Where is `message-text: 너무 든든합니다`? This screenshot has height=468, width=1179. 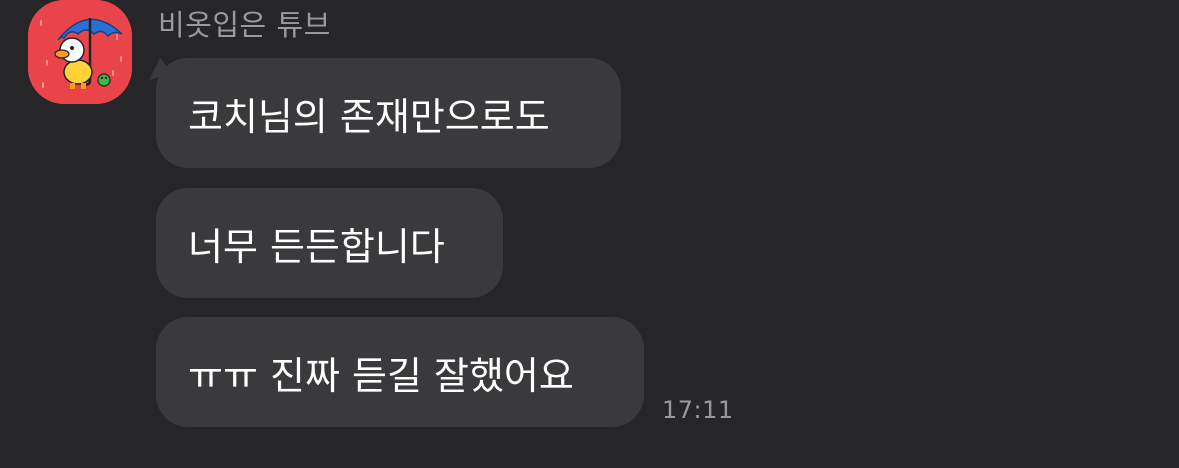 message-text: 너무 든든합니다 is located at coordinates (316, 246).